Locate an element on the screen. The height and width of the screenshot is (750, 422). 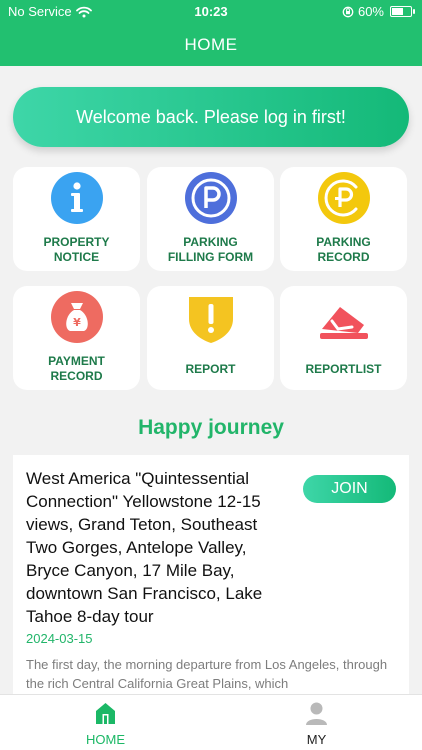
tile-label-parking-record: PARKING RECORD is located at coordinates (343, 249).